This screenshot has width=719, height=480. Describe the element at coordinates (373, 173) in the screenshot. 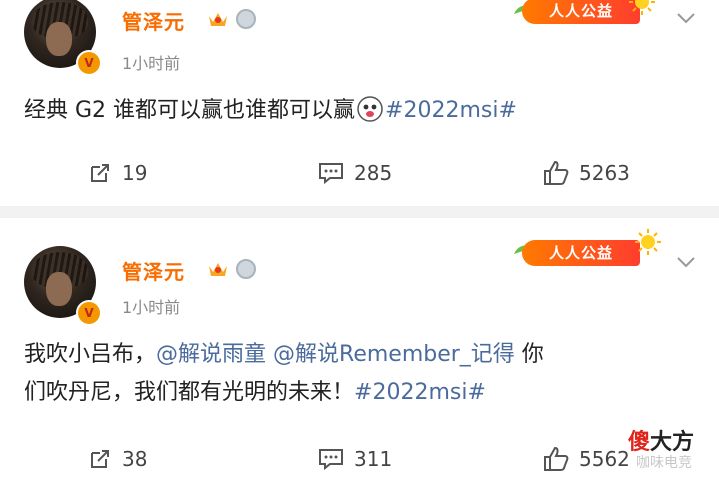

I see `comment-count: 285` at that location.